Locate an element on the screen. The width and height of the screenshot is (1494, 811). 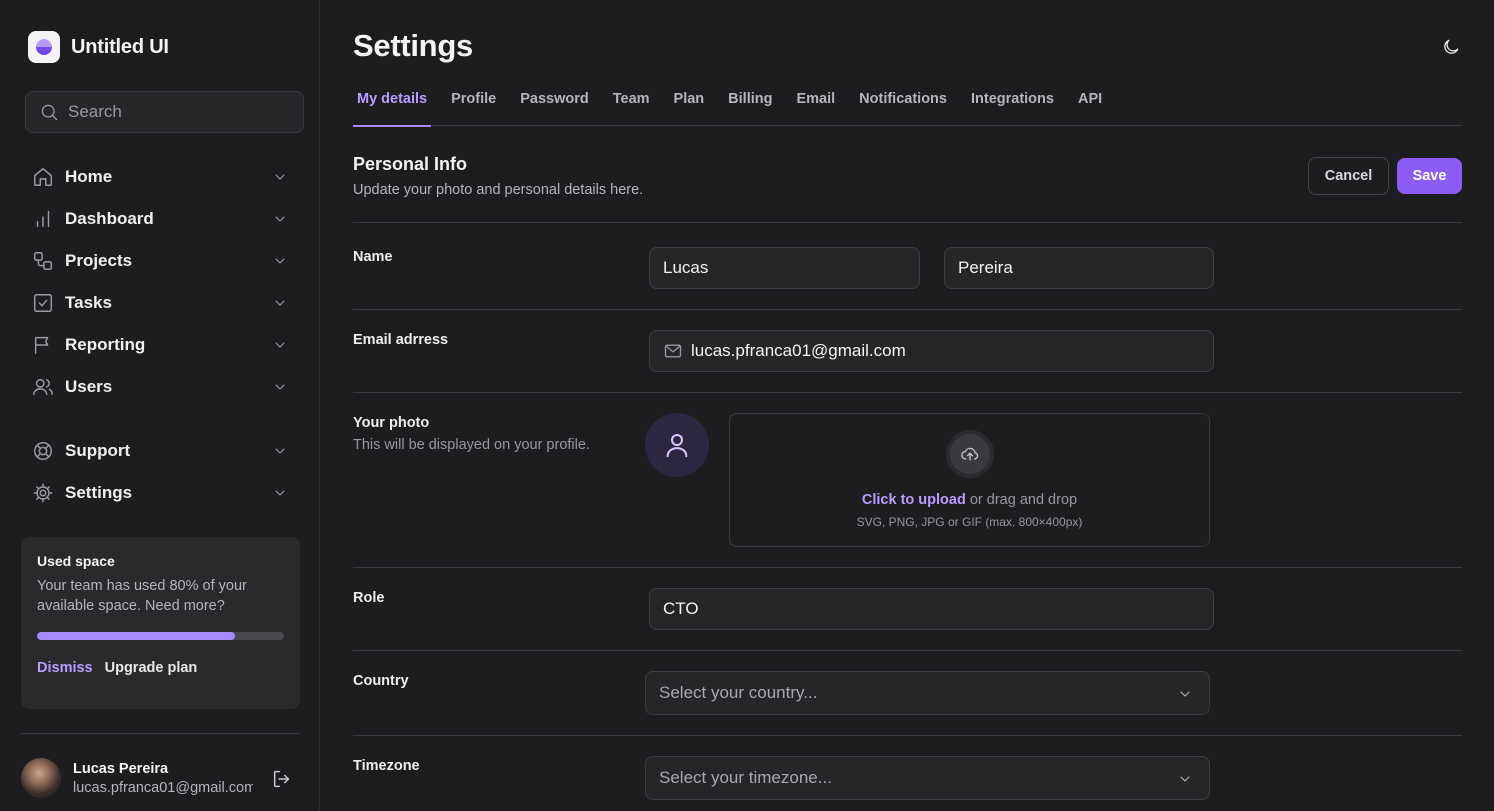
sidebar-item-label: Dashboard is located at coordinates (109, 218).